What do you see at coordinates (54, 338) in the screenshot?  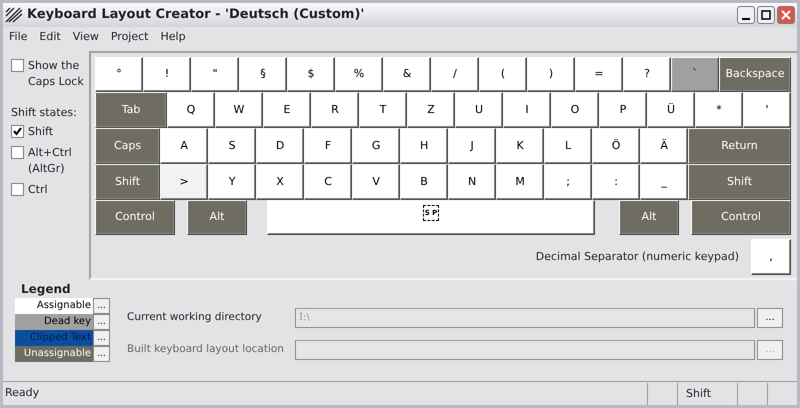 I see `legend-swatch: Clipped Text` at bounding box center [54, 338].